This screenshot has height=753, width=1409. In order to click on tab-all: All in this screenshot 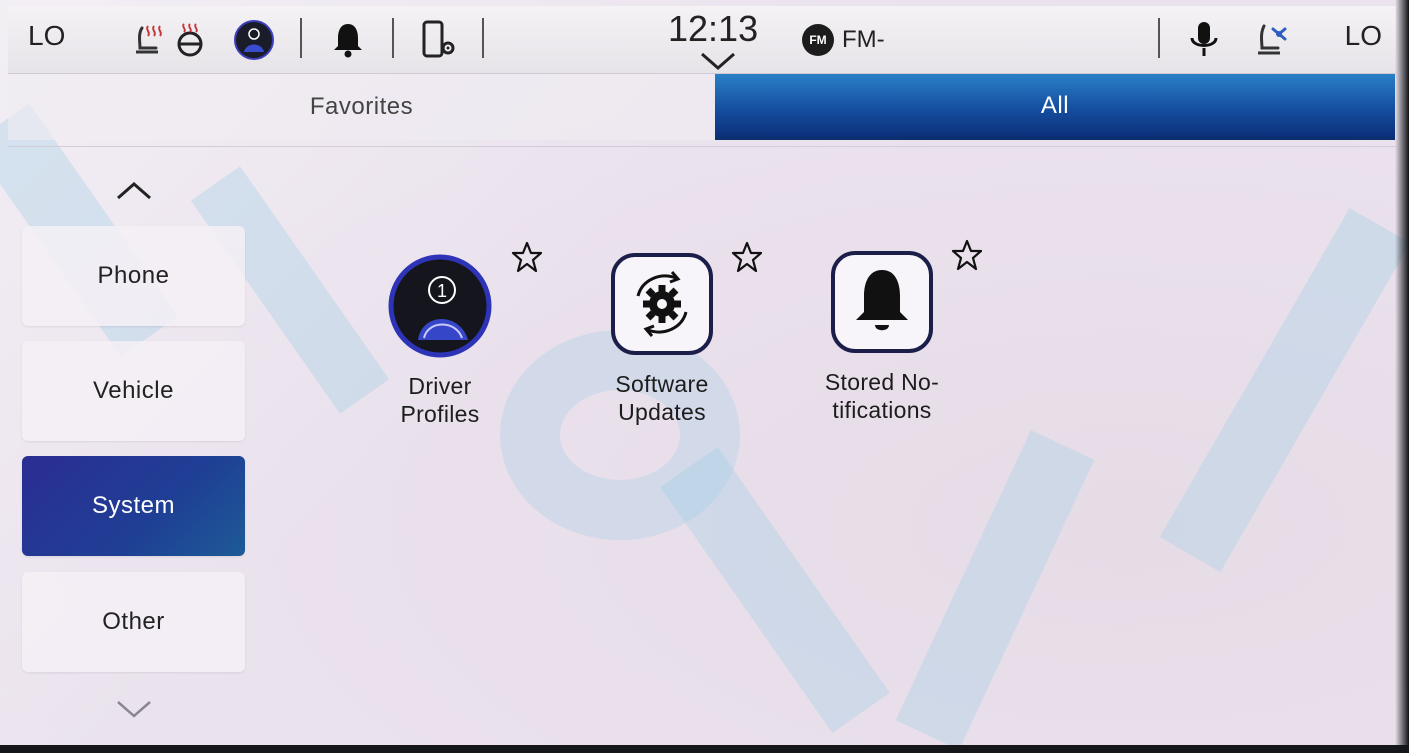, I will do `click(1055, 107)`.